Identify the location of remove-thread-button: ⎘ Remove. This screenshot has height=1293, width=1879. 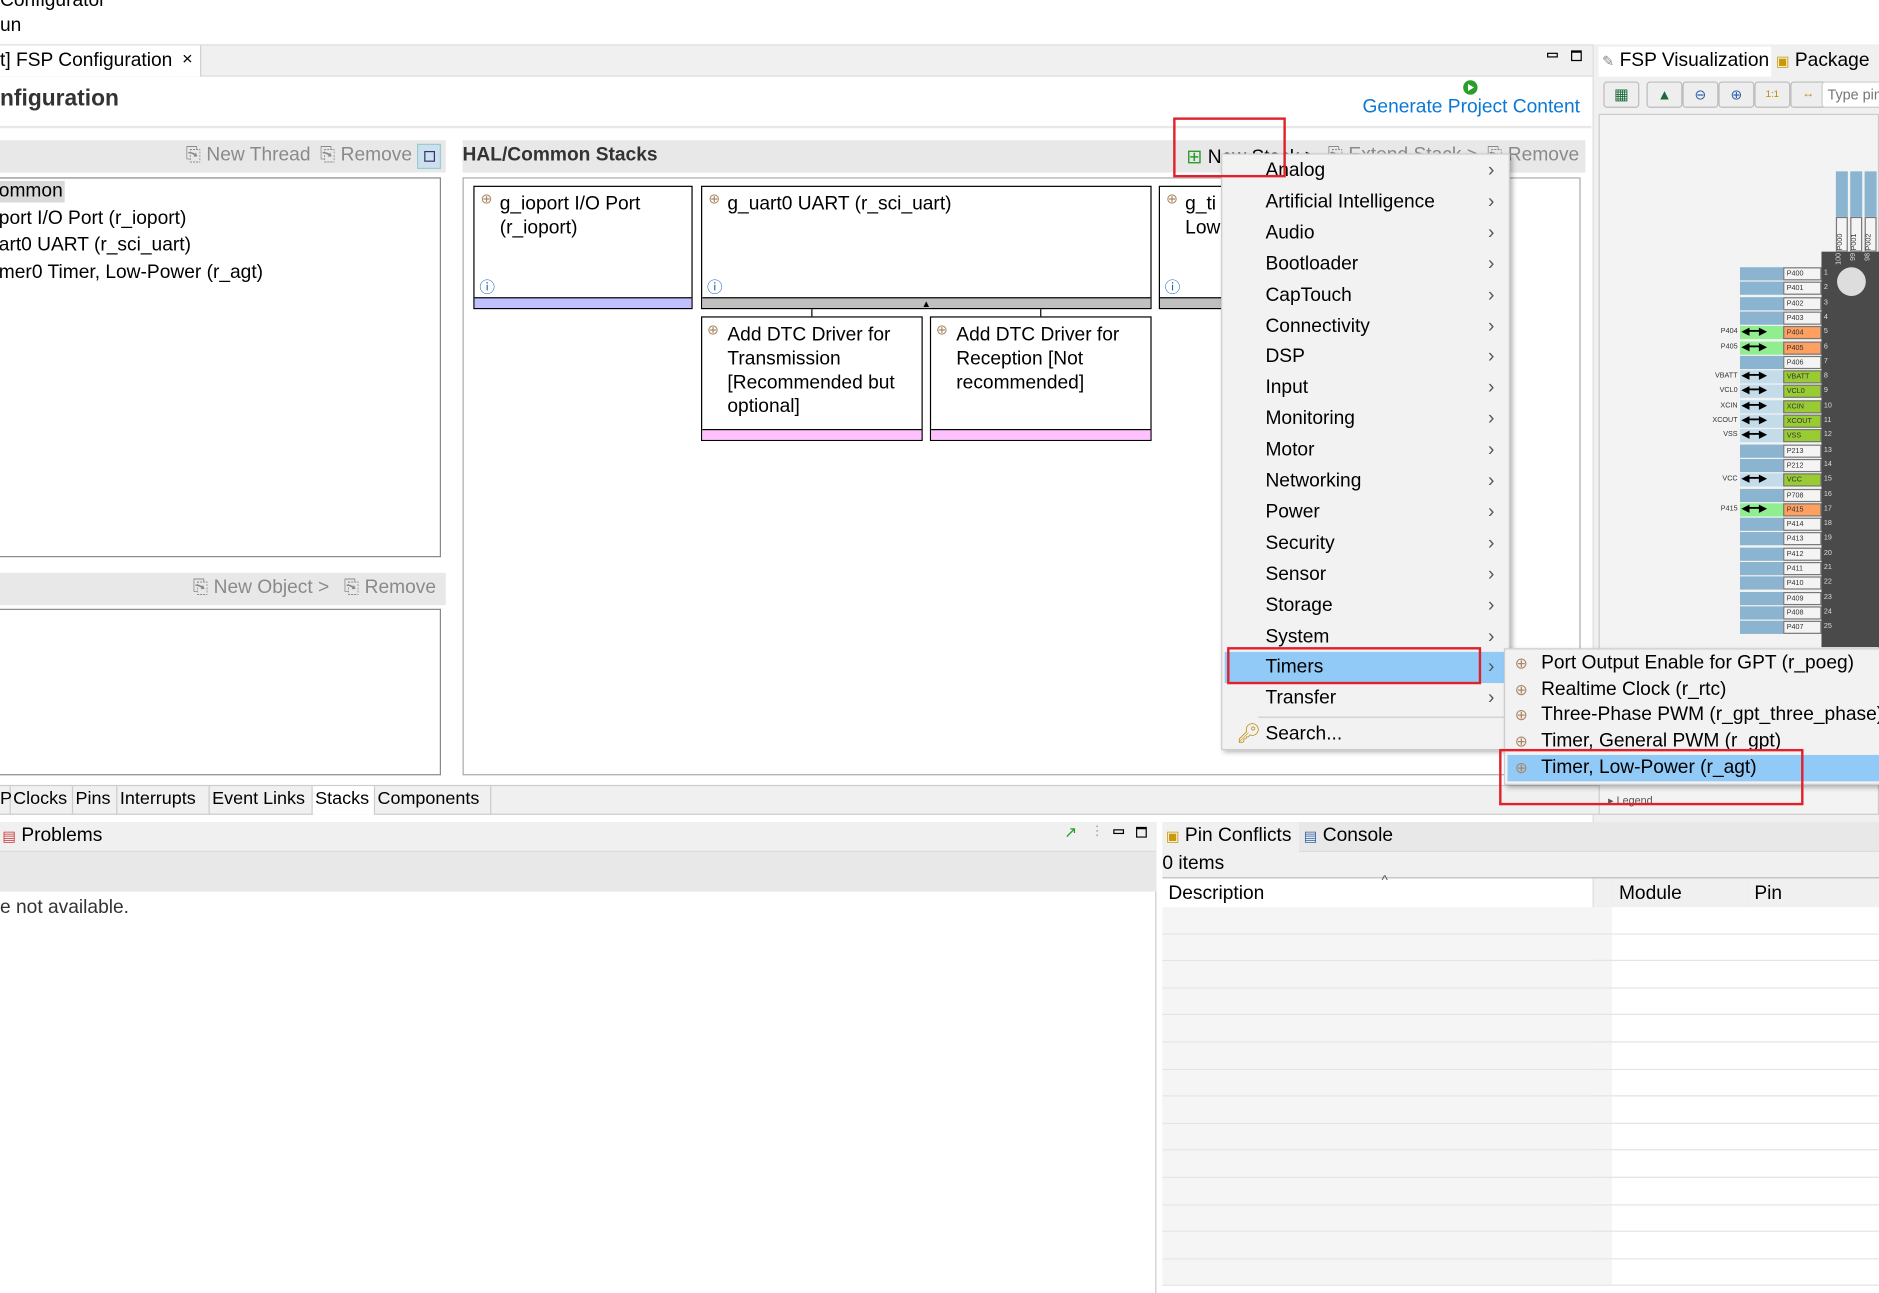
(366, 156).